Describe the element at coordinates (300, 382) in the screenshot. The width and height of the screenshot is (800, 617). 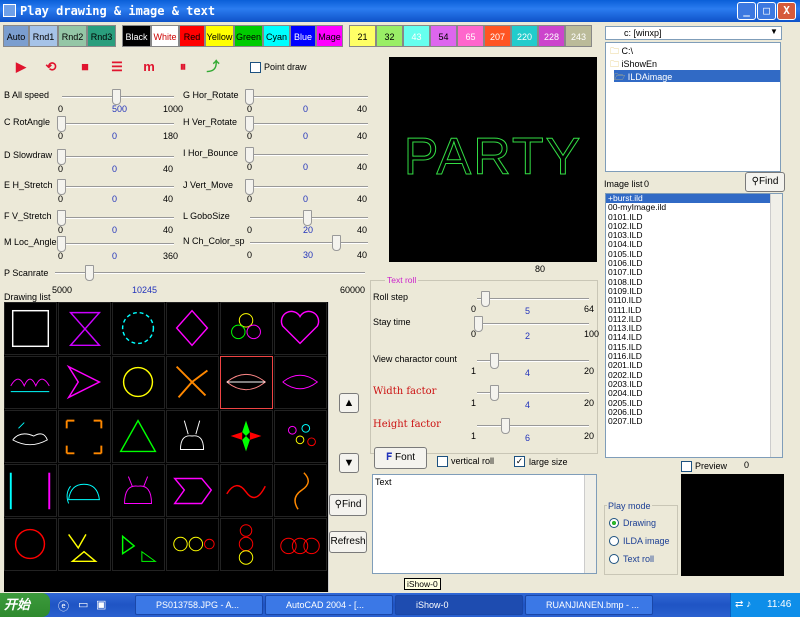
I see `drawing-leaf` at that location.